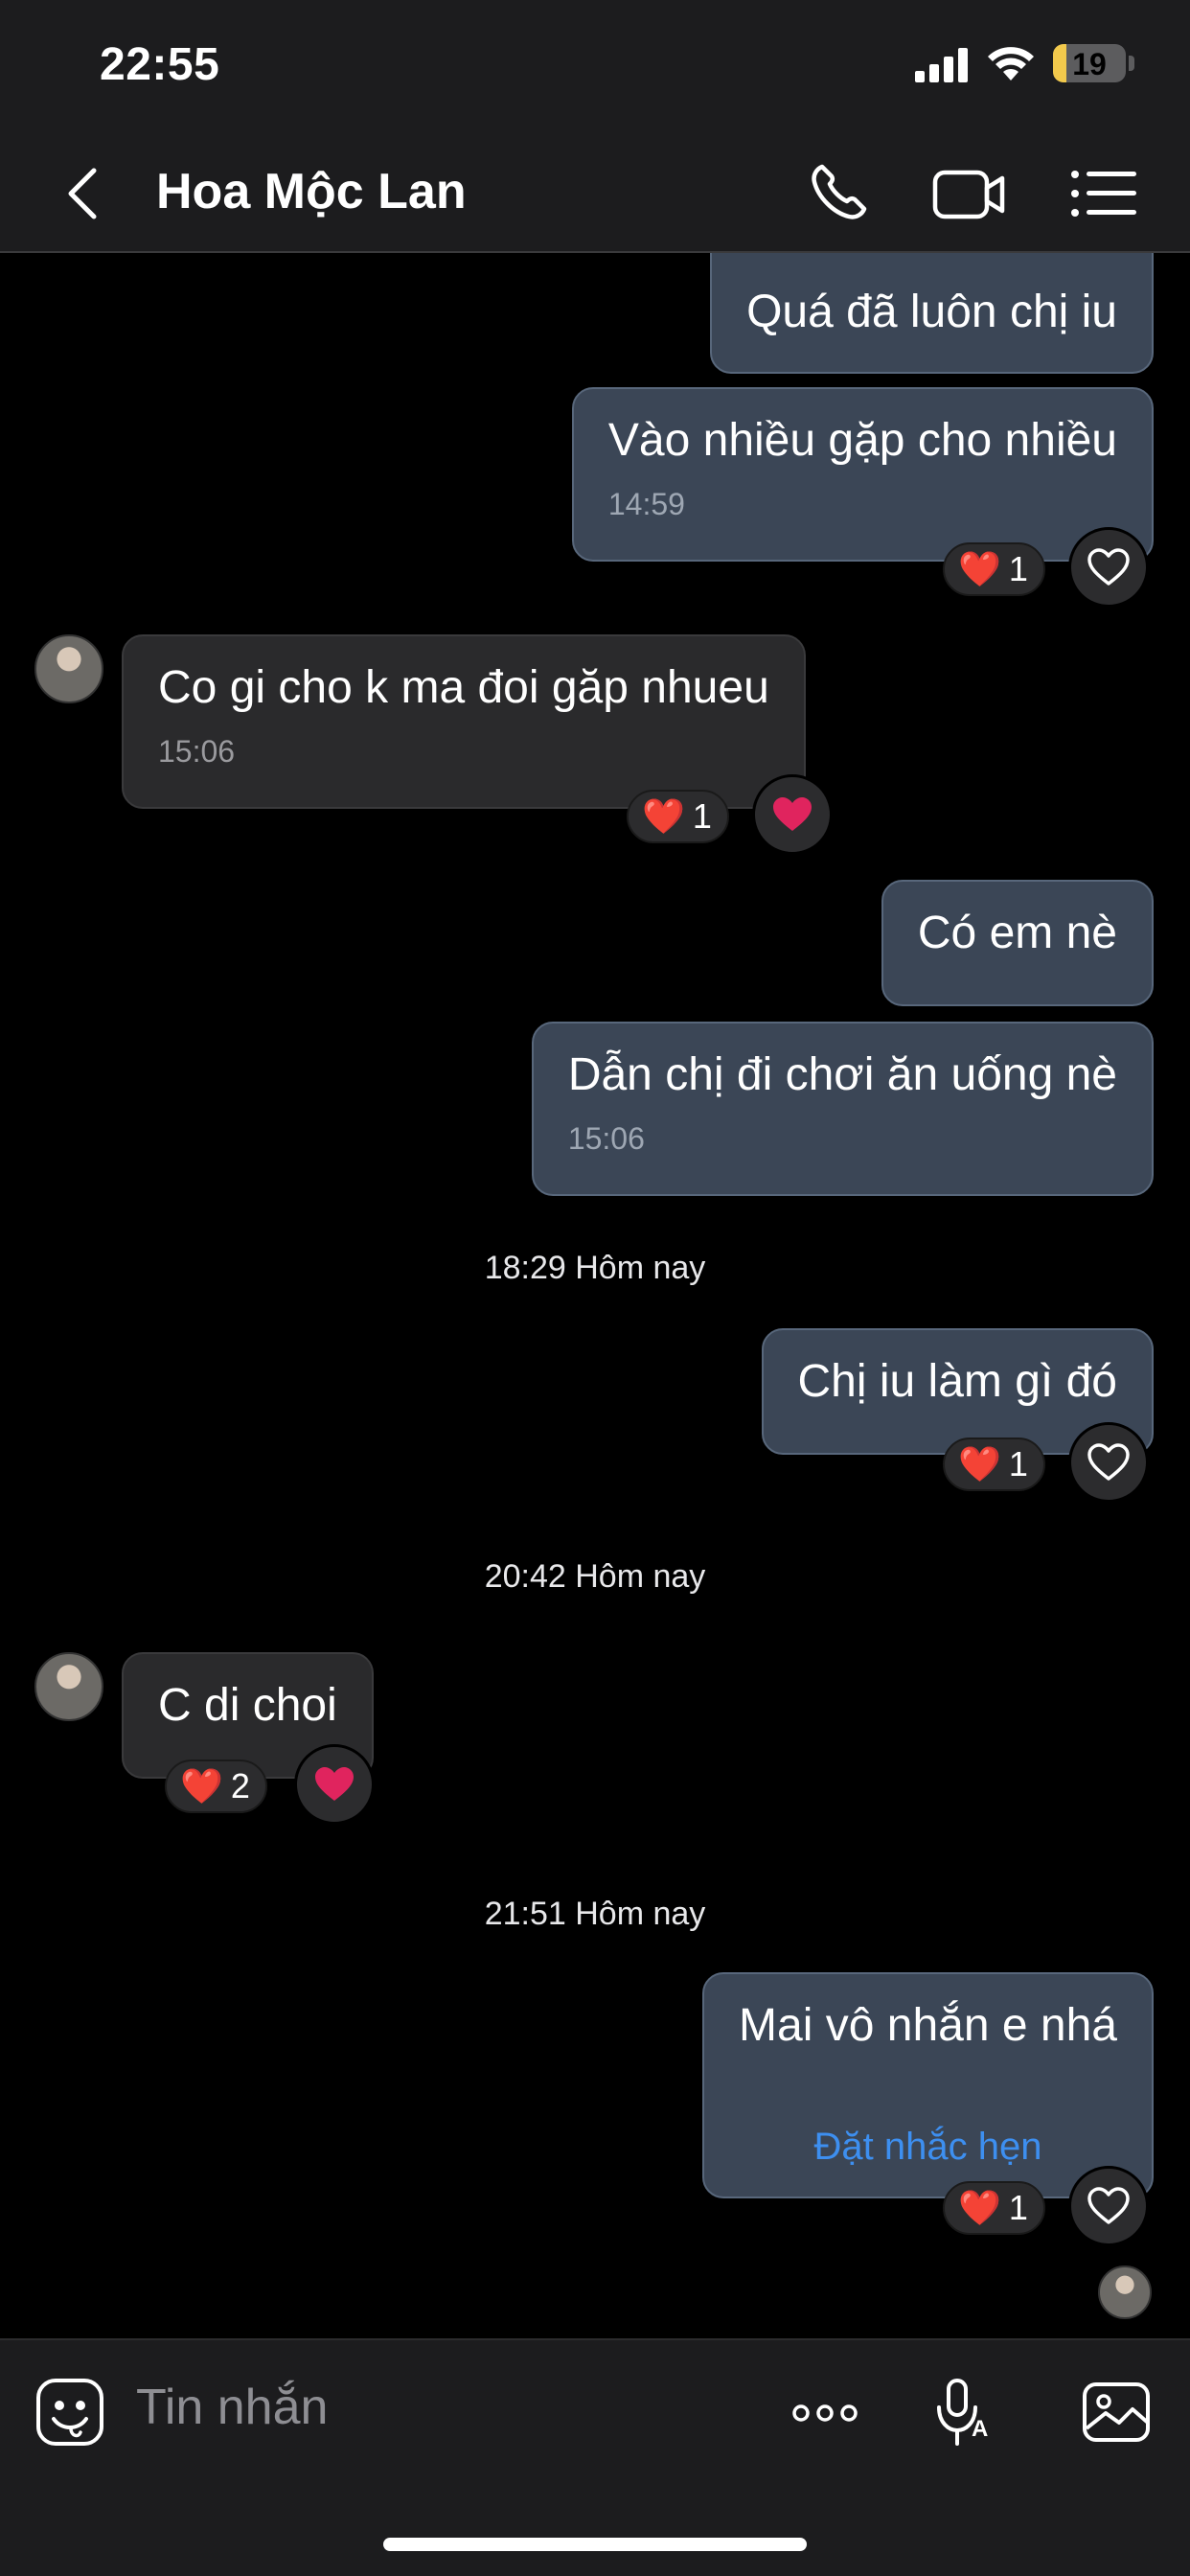  Describe the element at coordinates (646, 504) in the screenshot. I see `message-time: 14:59` at that location.